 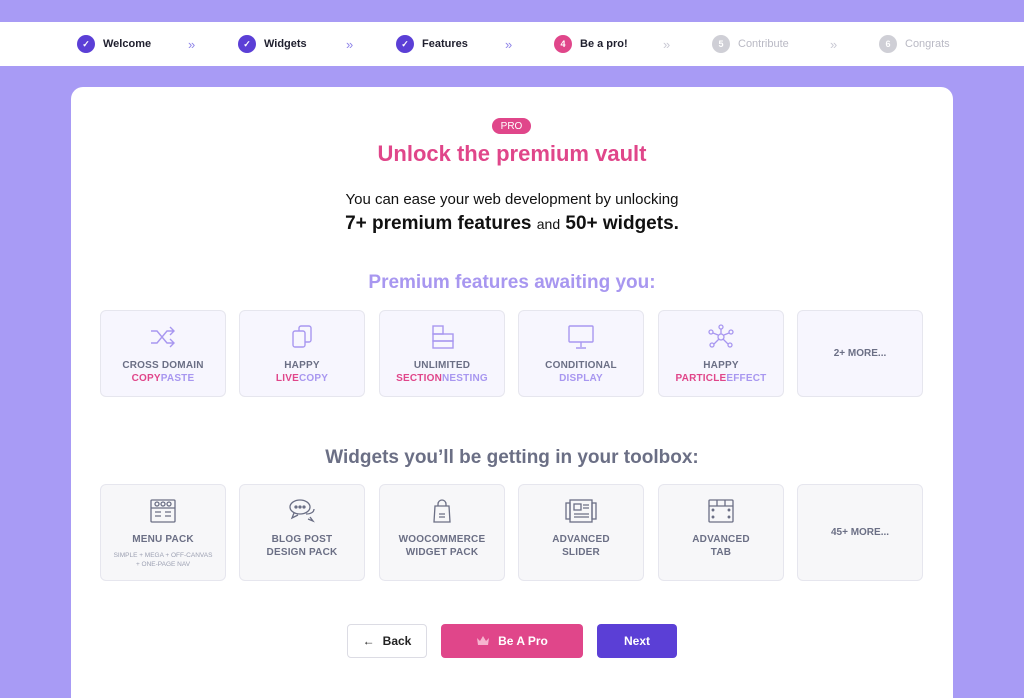 What do you see at coordinates (721, 353) in the screenshot?
I see `feature-happy-particle-effect: HAPPY PARTICLEEFFECT` at bounding box center [721, 353].